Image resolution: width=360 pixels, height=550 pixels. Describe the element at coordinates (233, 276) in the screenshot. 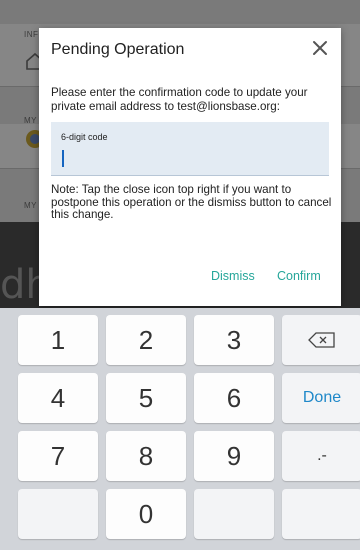

I see `dismiss-button: Dismiss` at that location.